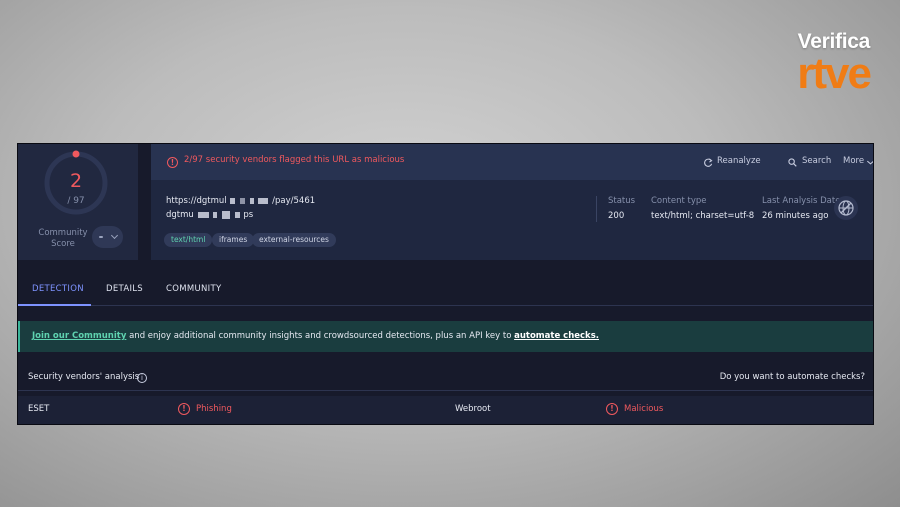  Describe the element at coordinates (58, 289) in the screenshot. I see `tab-detection: DETECTION` at that location.